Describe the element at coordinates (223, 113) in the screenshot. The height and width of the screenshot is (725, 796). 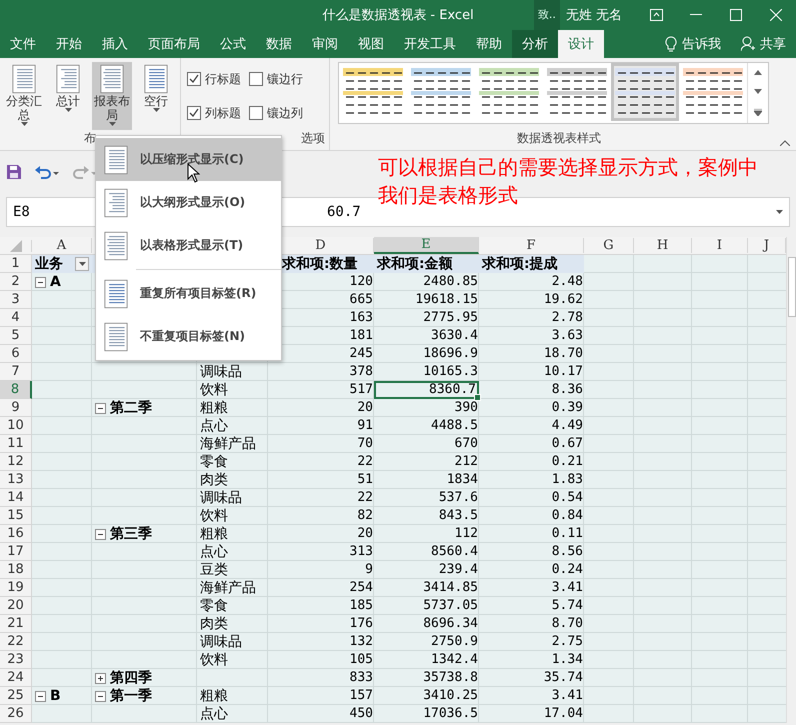
I see `checkbox-label: 列标题` at that location.